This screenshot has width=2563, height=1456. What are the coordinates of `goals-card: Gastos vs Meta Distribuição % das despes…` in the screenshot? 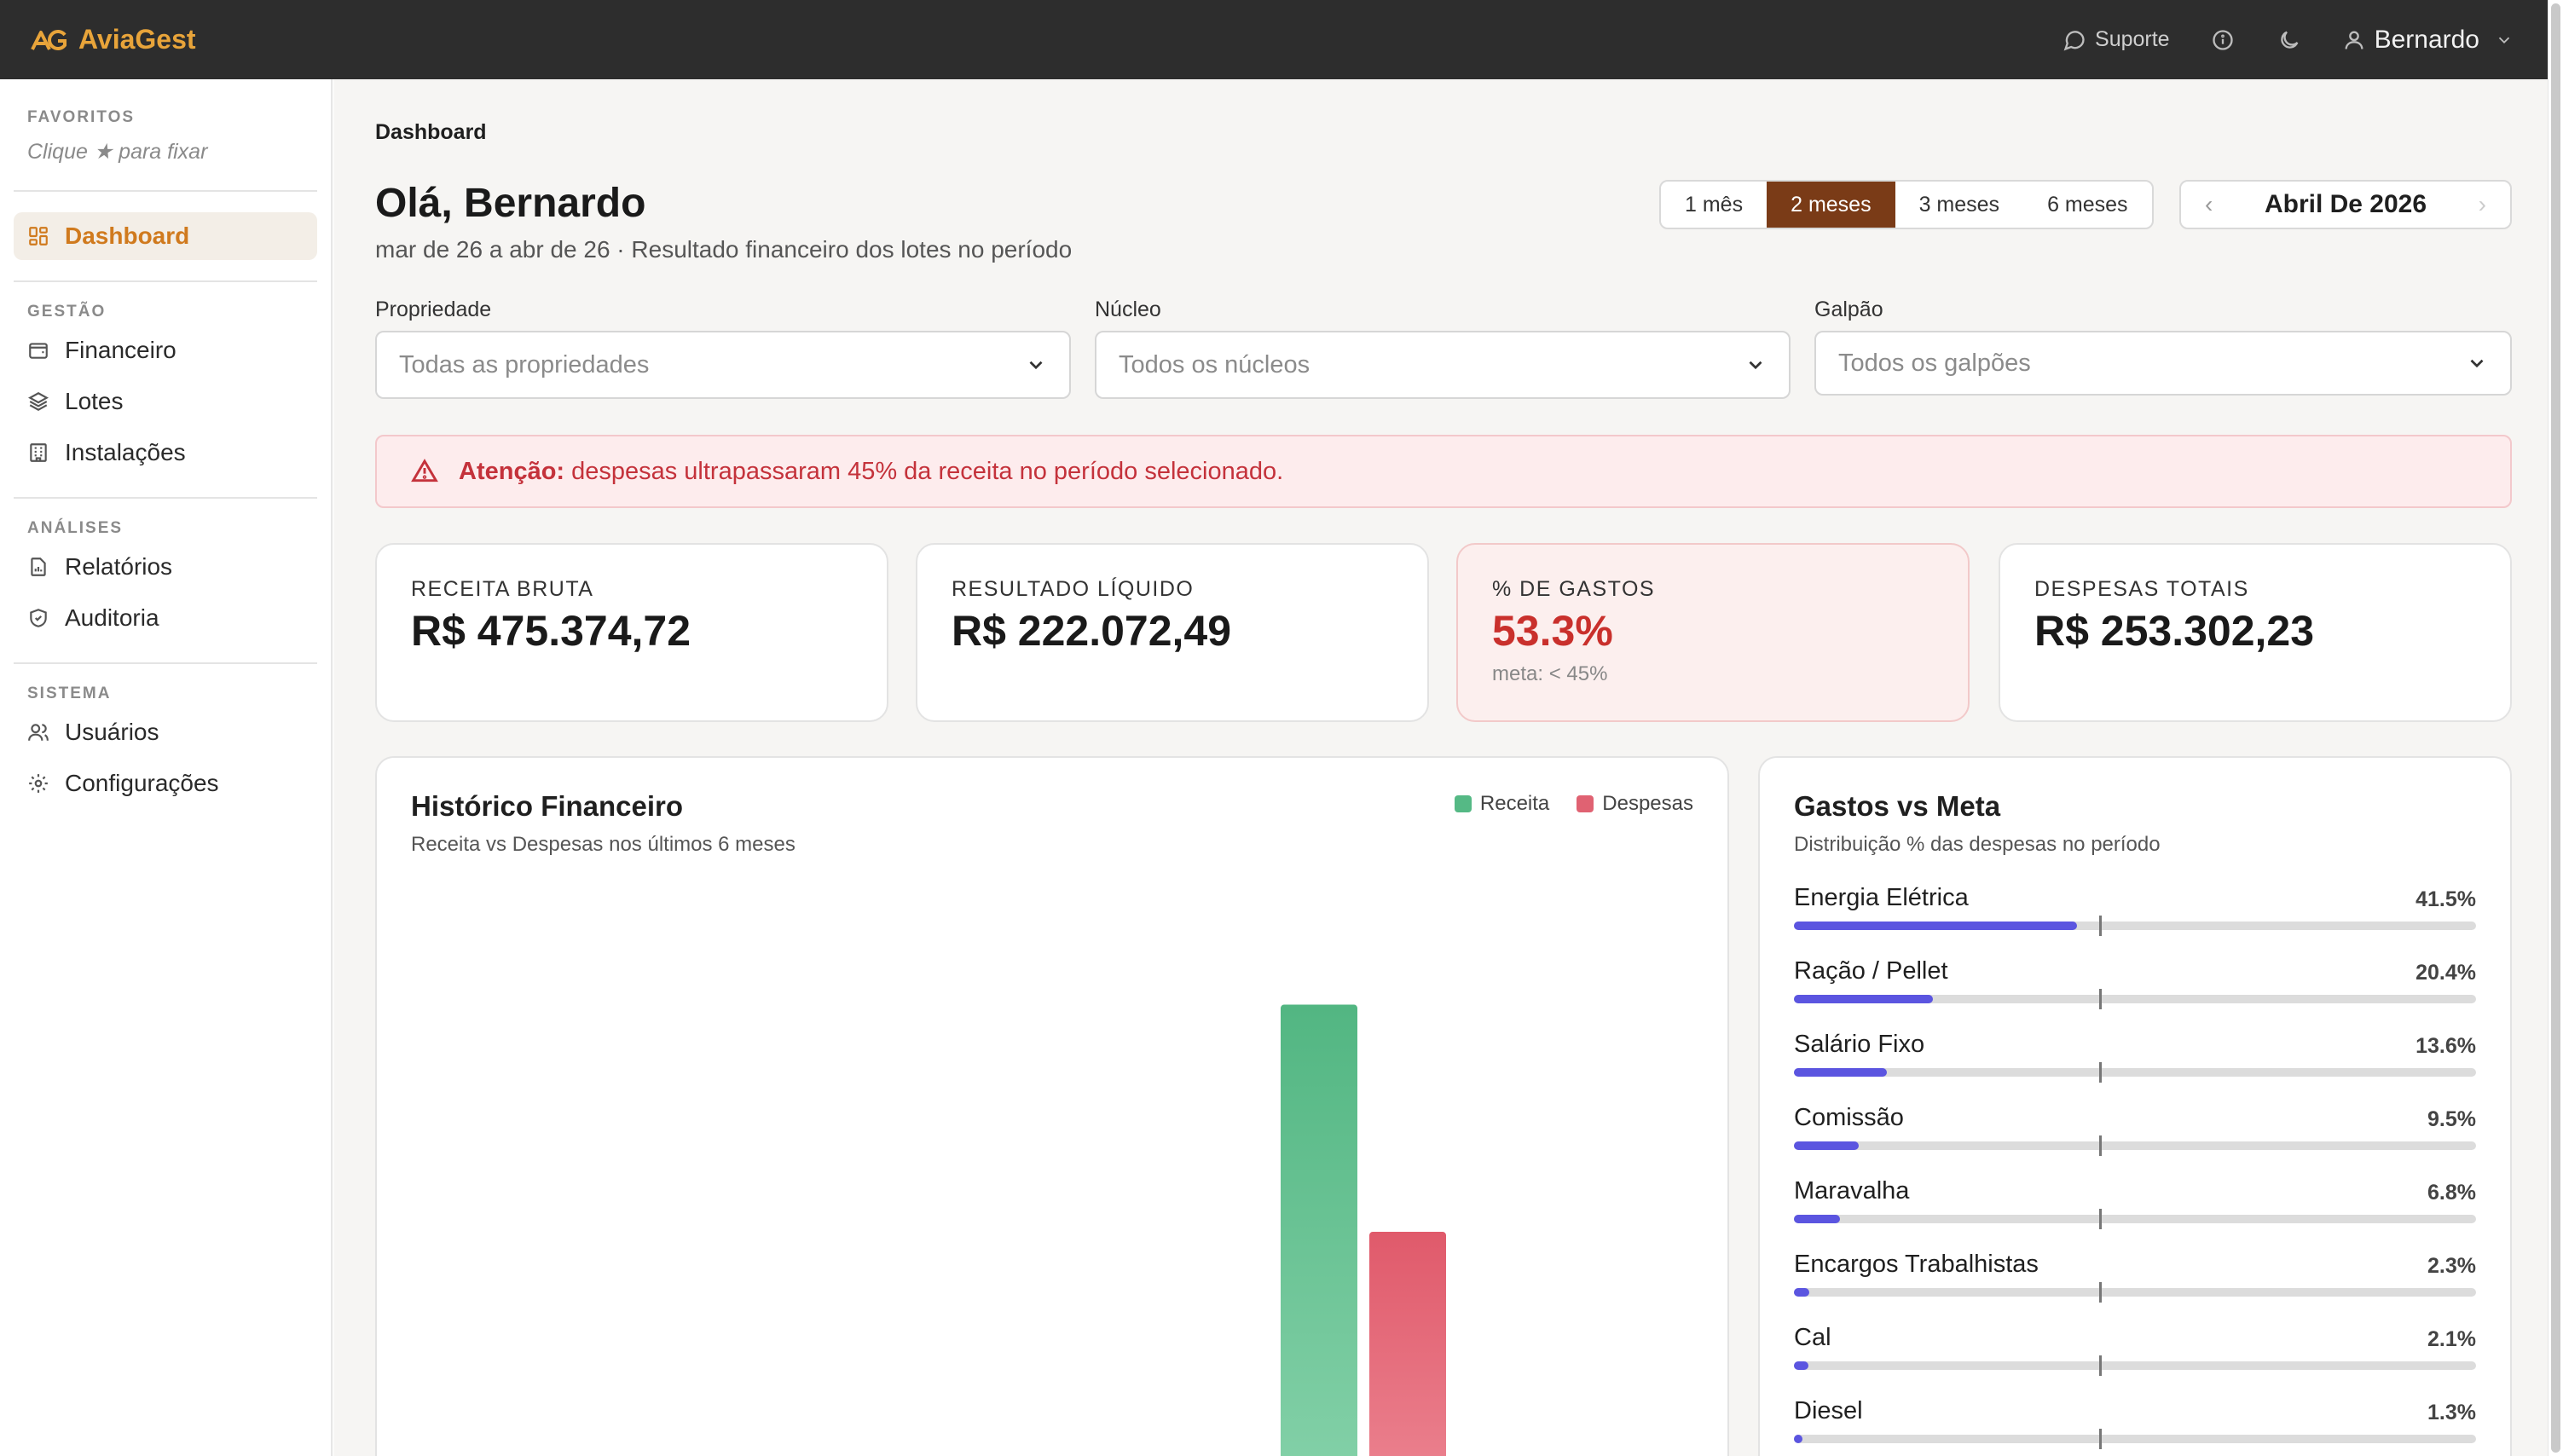 It's located at (2135, 1106).